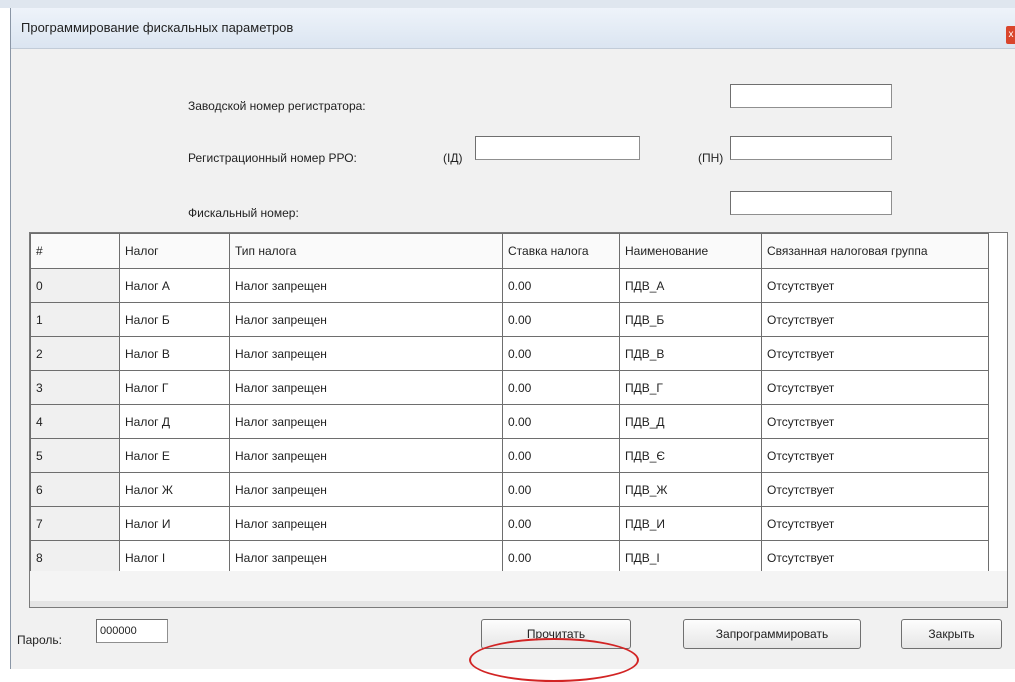 This screenshot has width=1015, height=682. What do you see at coordinates (174, 557) in the screenshot?
I see `cell-tax: Налог І` at bounding box center [174, 557].